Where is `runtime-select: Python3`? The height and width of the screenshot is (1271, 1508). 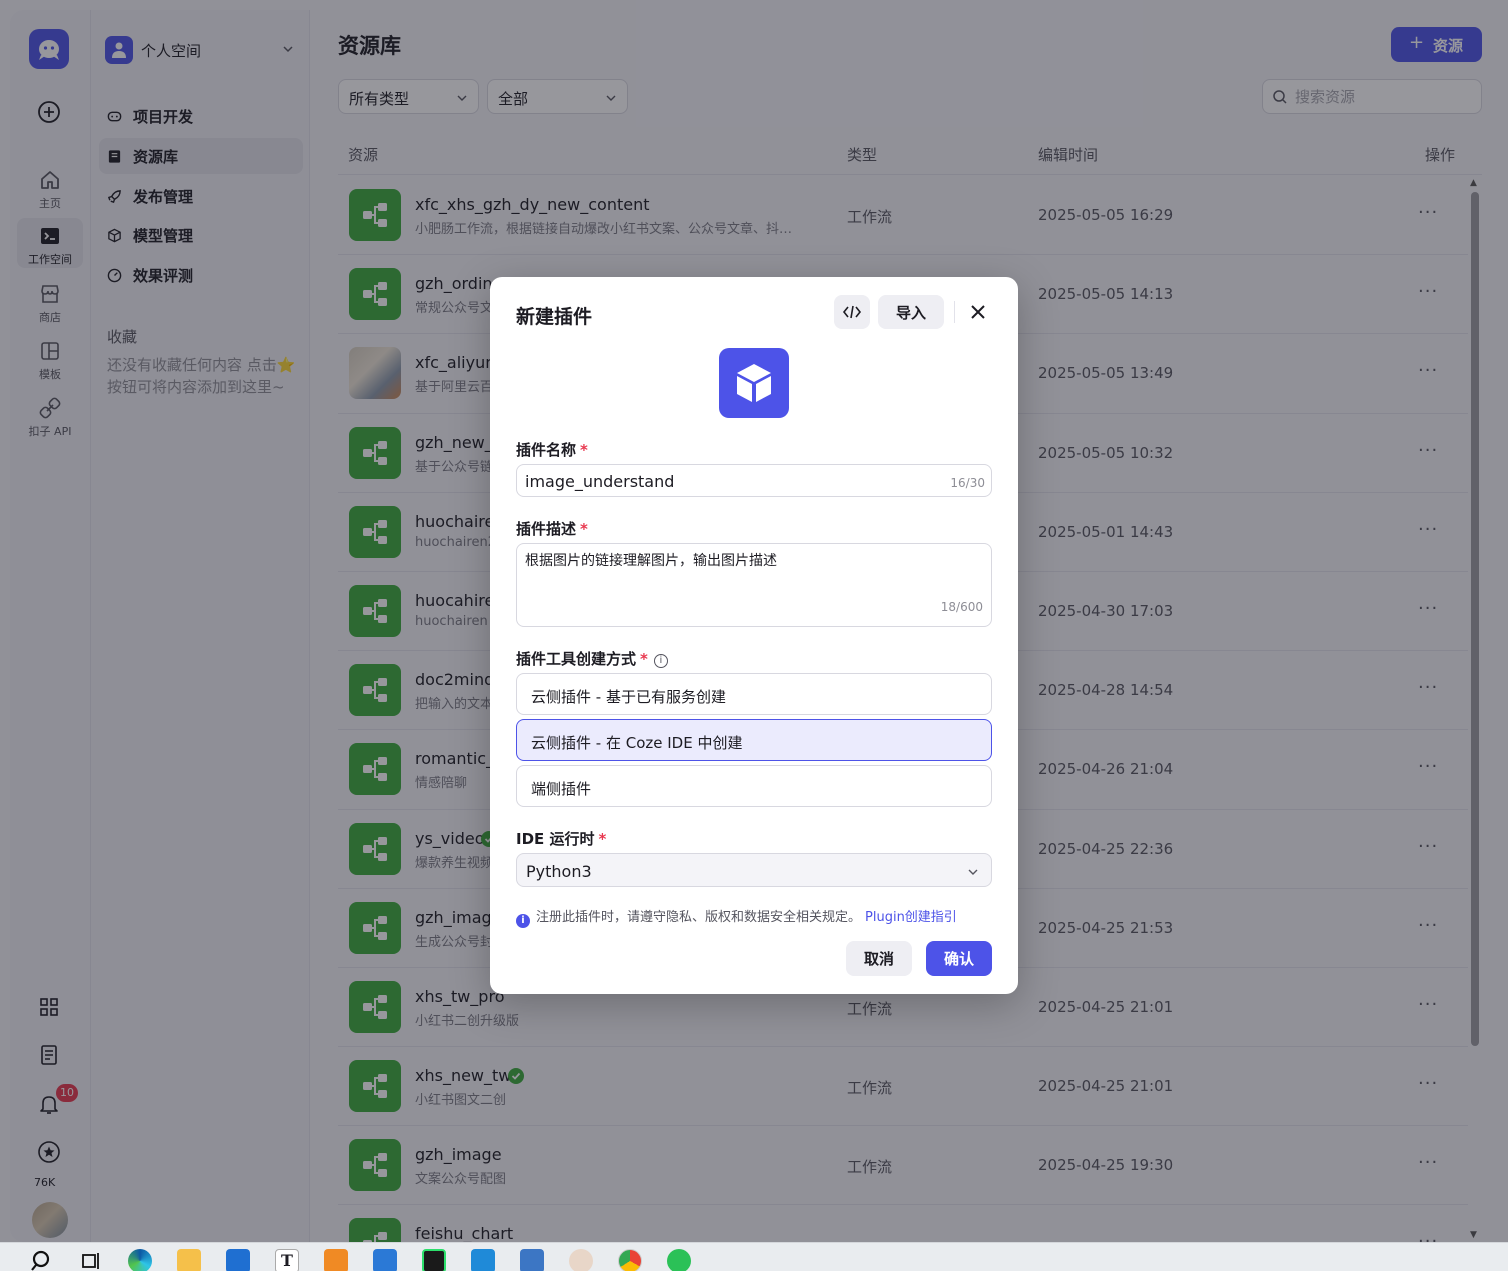
runtime-select: Python3 is located at coordinates (754, 870).